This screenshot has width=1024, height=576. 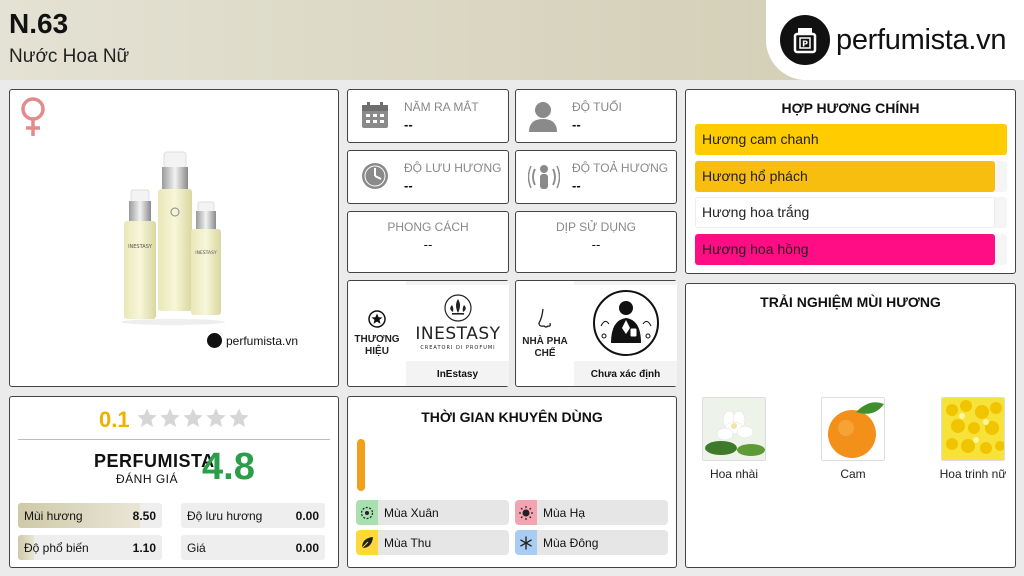 I want to click on sillage-value: --, so click(x=576, y=185).